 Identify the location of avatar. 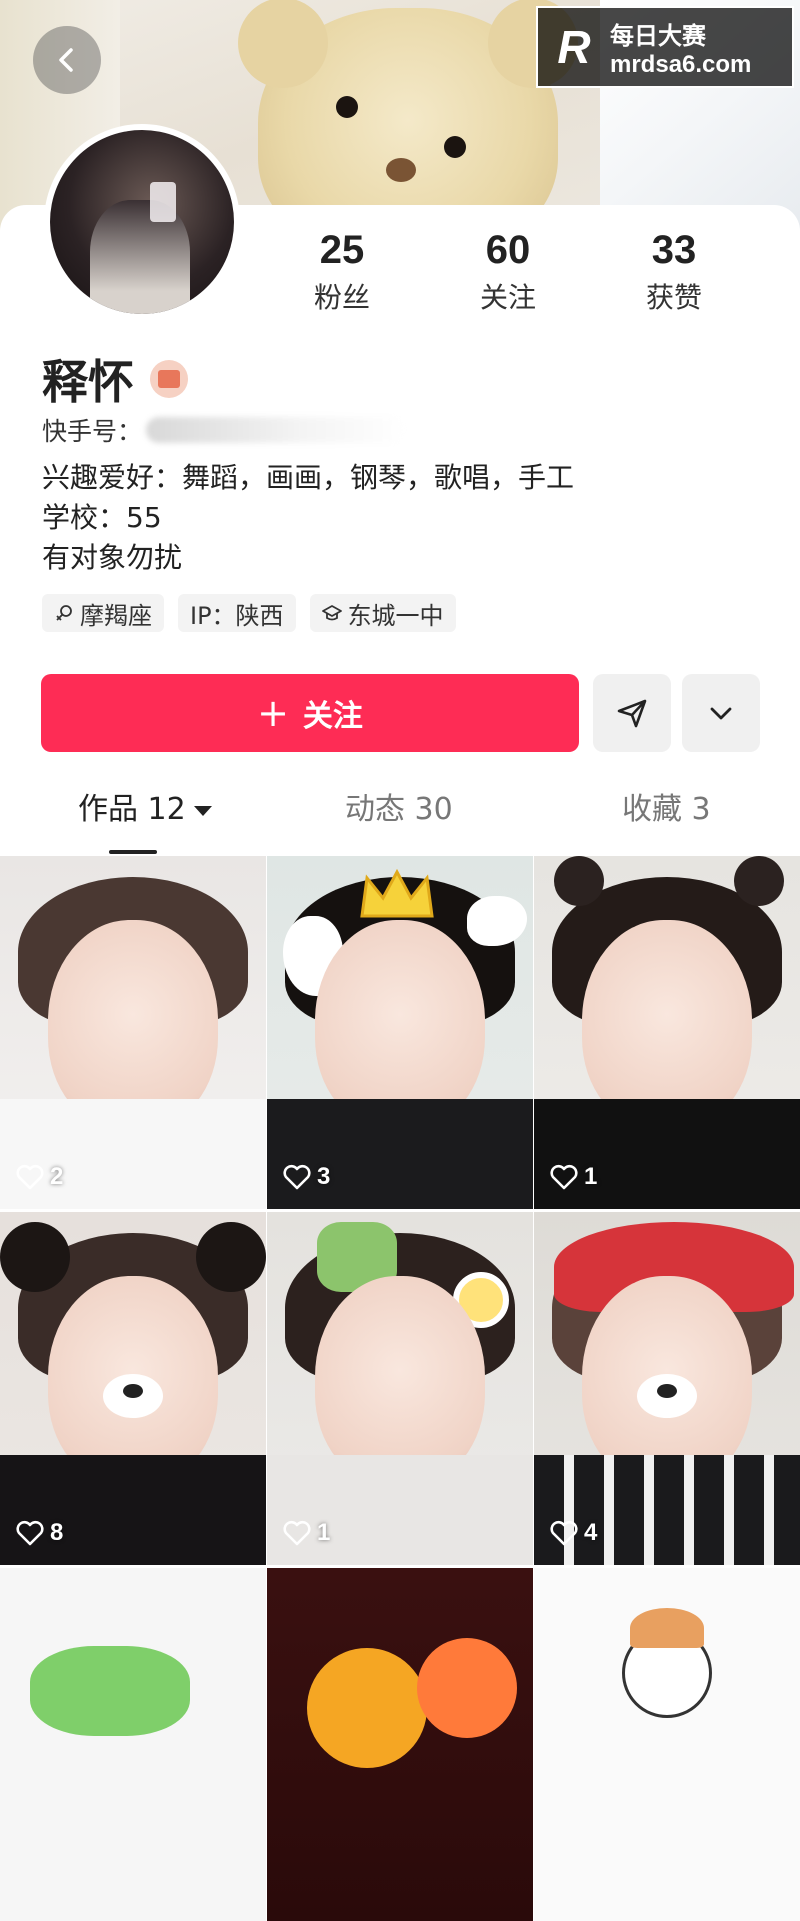
(142, 222).